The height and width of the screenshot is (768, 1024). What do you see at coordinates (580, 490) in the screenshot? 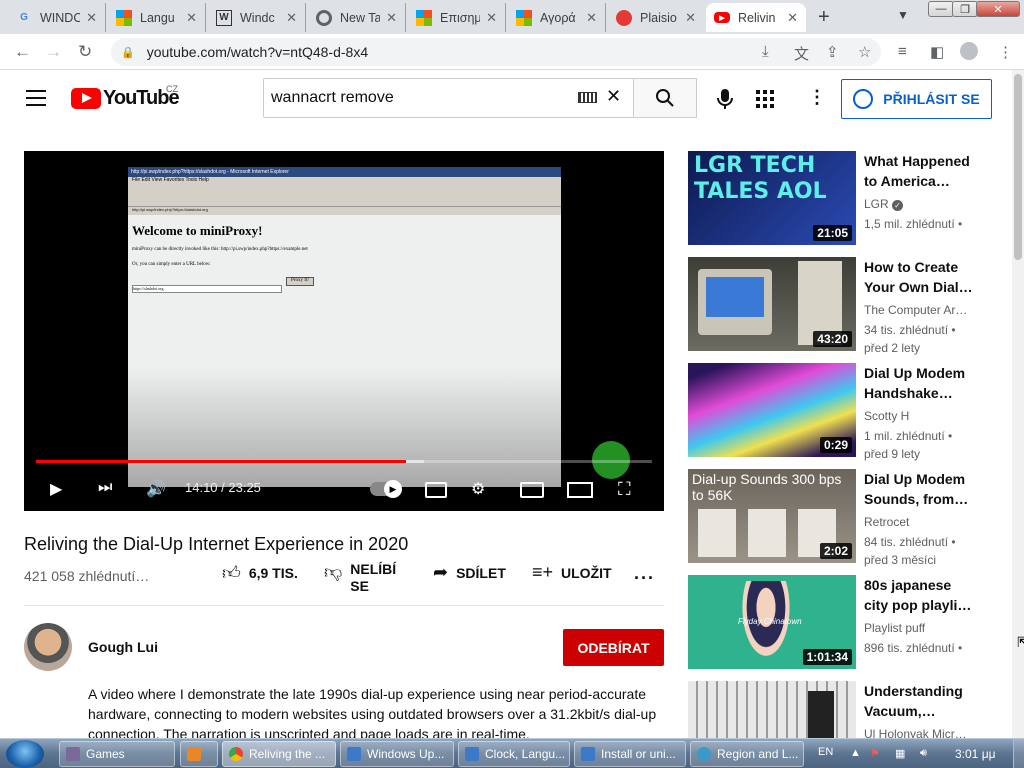
I see `theater-mode-icon` at bounding box center [580, 490].